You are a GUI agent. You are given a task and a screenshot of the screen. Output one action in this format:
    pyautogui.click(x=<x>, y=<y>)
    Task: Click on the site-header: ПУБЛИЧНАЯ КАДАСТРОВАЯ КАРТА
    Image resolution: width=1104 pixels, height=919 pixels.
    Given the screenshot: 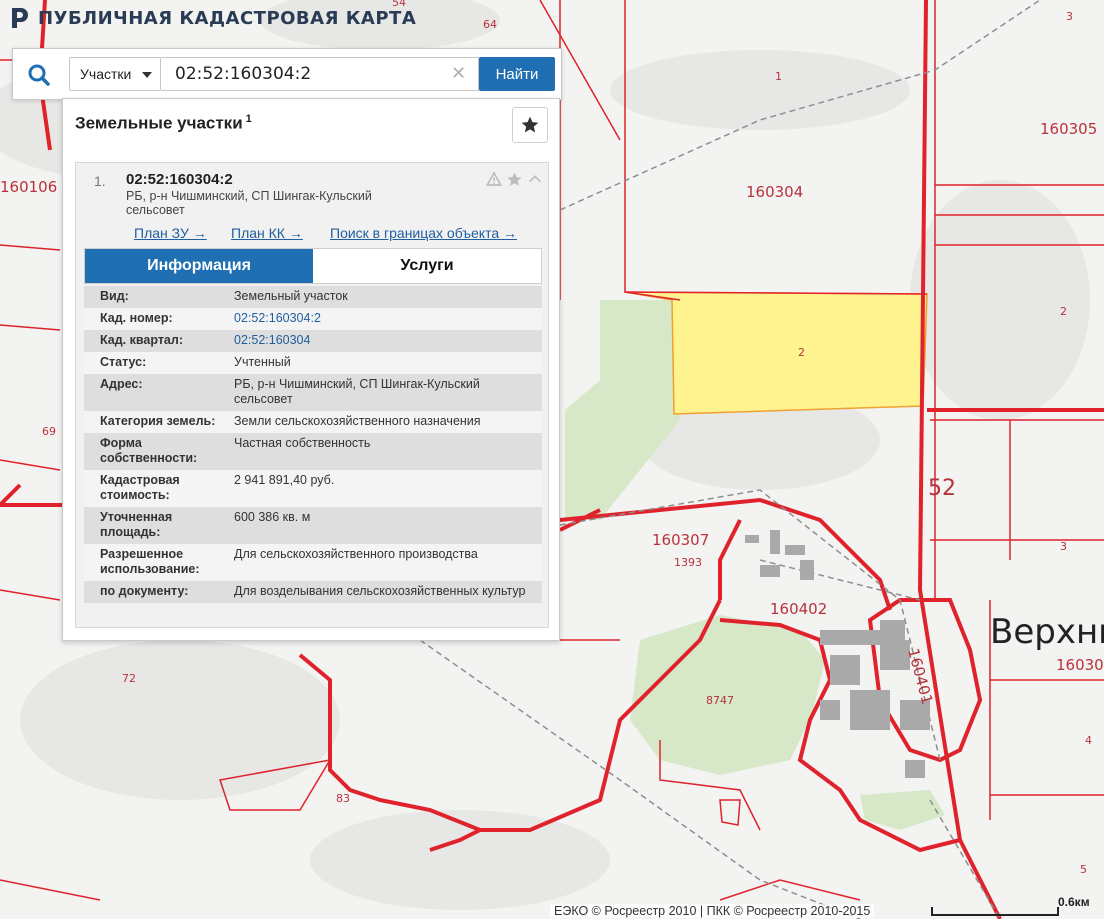 What is the action you would take?
    pyautogui.click(x=213, y=18)
    